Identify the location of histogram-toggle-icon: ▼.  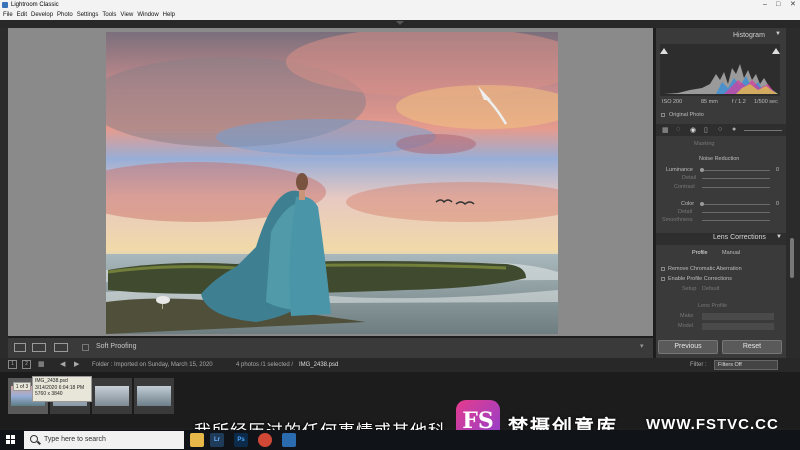
(778, 34).